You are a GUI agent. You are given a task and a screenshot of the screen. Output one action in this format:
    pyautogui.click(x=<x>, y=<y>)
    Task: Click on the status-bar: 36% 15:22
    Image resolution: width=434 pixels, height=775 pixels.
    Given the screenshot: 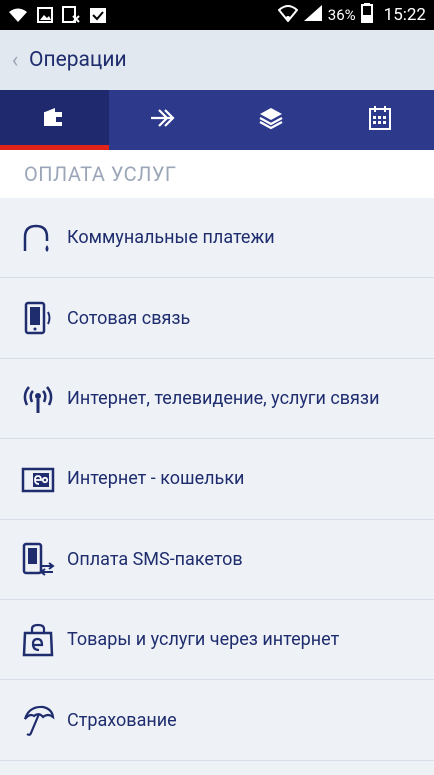 What is the action you would take?
    pyautogui.click(x=217, y=15)
    